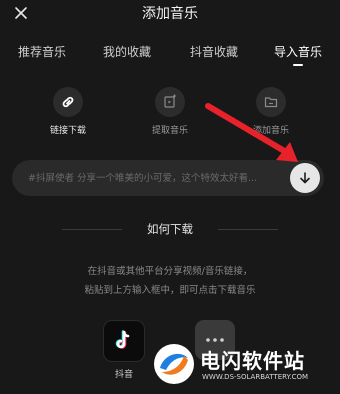 The image size is (340, 394). I want to click on watermark: 电闪软件站 WWW.DS-SOLARBATTERY.COM, so click(243, 365).